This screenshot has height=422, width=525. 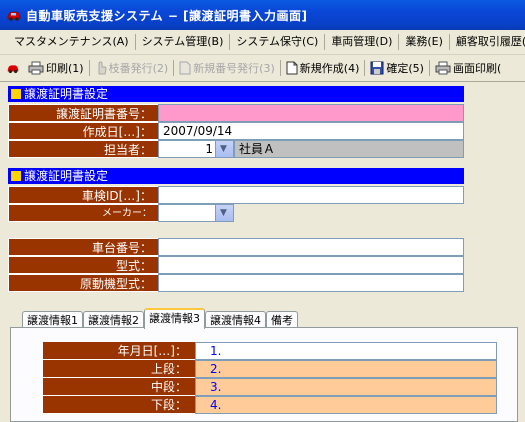 I want to click on staff-select: 1 ▼, so click(x=196, y=149).